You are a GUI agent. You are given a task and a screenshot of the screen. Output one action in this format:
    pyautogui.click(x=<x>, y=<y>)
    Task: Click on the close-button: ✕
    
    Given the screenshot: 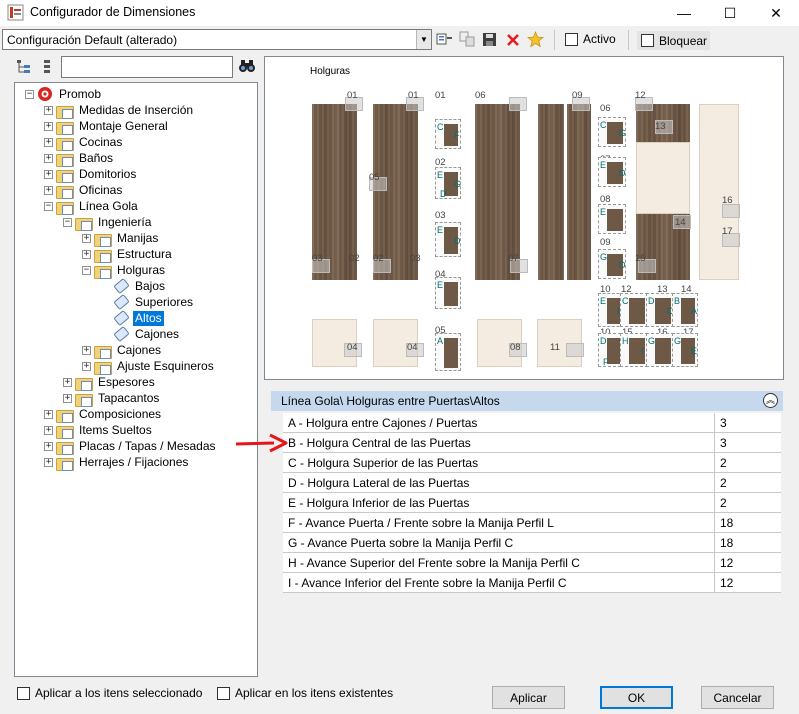 What is the action you would take?
    pyautogui.click(x=776, y=13)
    